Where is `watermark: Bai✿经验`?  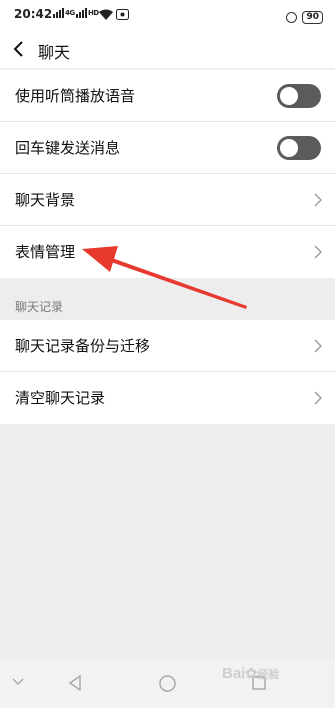
watermark: Bai✿经验 is located at coordinates (250, 673).